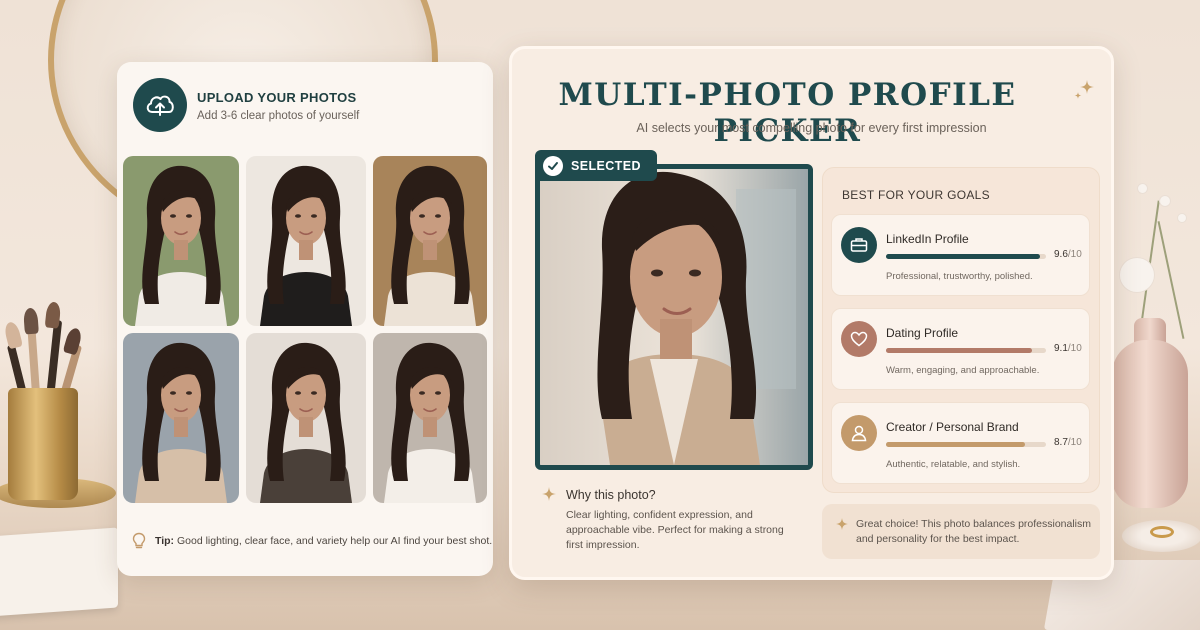  What do you see at coordinates (1150, 424) in the screenshot?
I see `background-vase` at bounding box center [1150, 424].